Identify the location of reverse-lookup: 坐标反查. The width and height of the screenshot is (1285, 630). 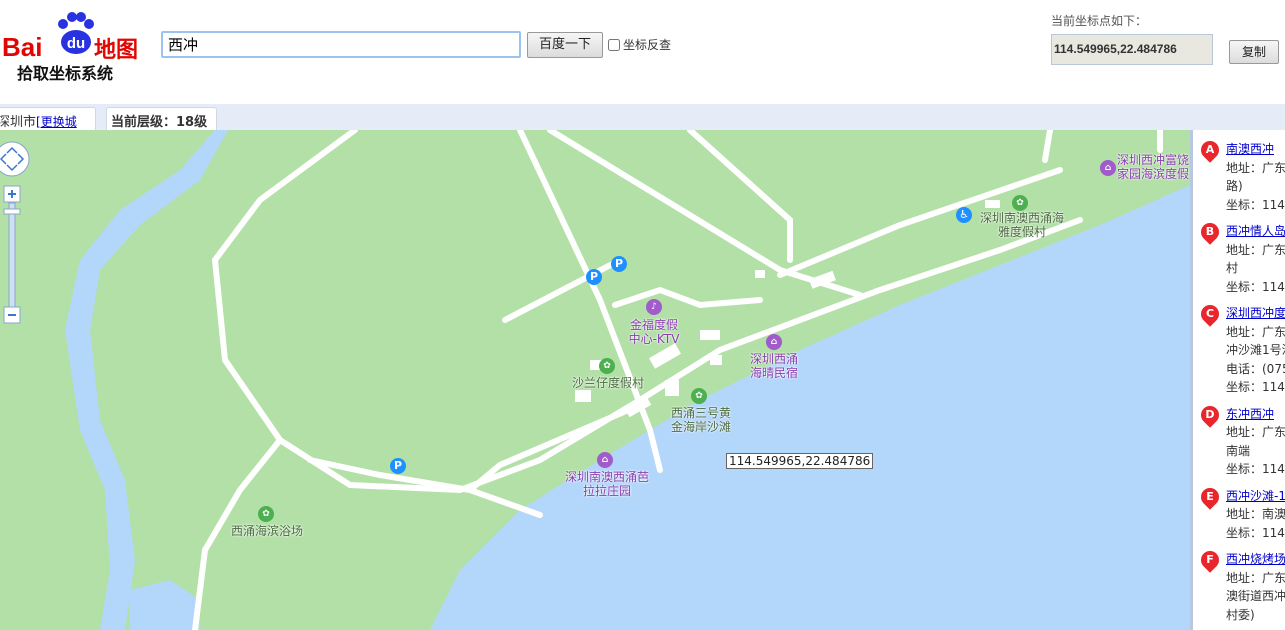
(639, 44).